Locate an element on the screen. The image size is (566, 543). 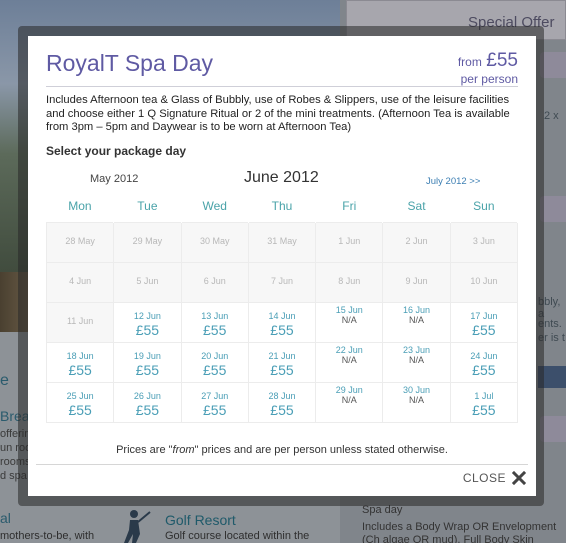
weekday-header: Sun is located at coordinates (484, 206).